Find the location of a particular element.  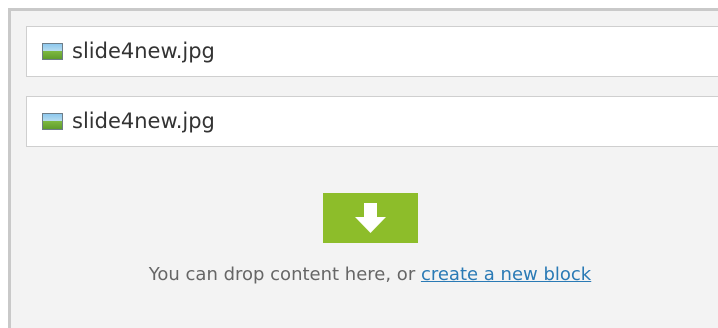

down-arrow-icon is located at coordinates (370, 218).